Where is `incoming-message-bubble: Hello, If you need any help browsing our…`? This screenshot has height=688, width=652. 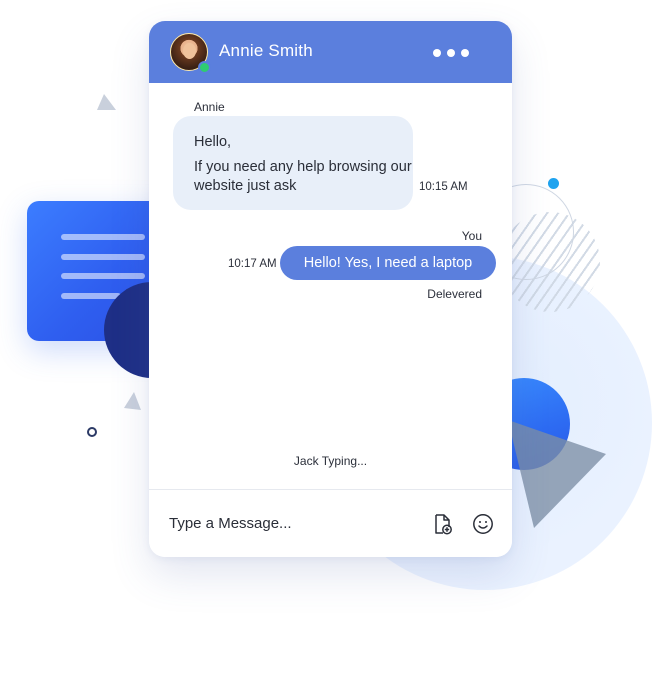
incoming-message-bubble: Hello, If you need any help browsing our… is located at coordinates (293, 163).